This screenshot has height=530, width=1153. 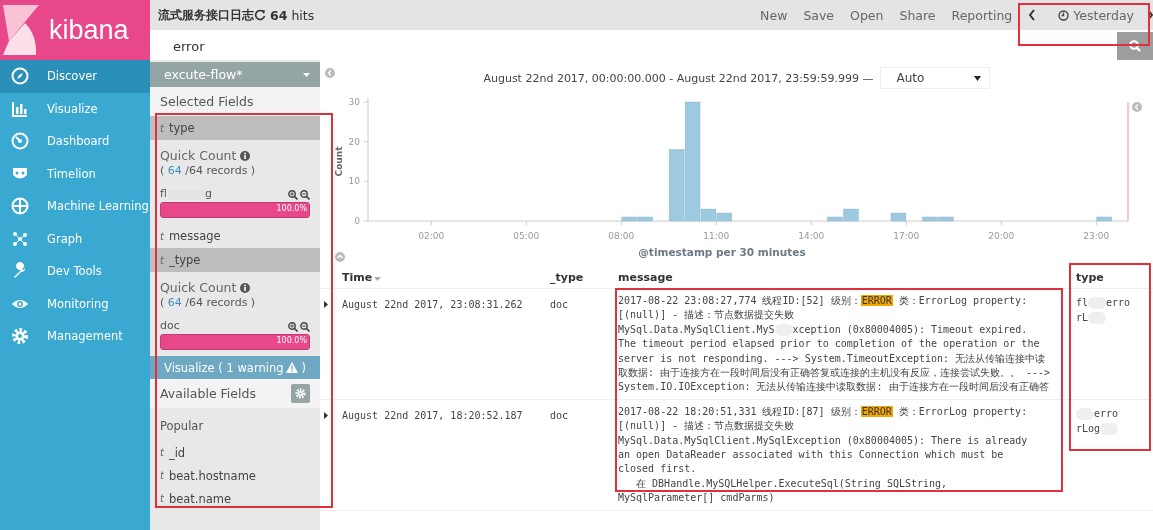 I want to click on menu-link: New, so click(x=774, y=15).